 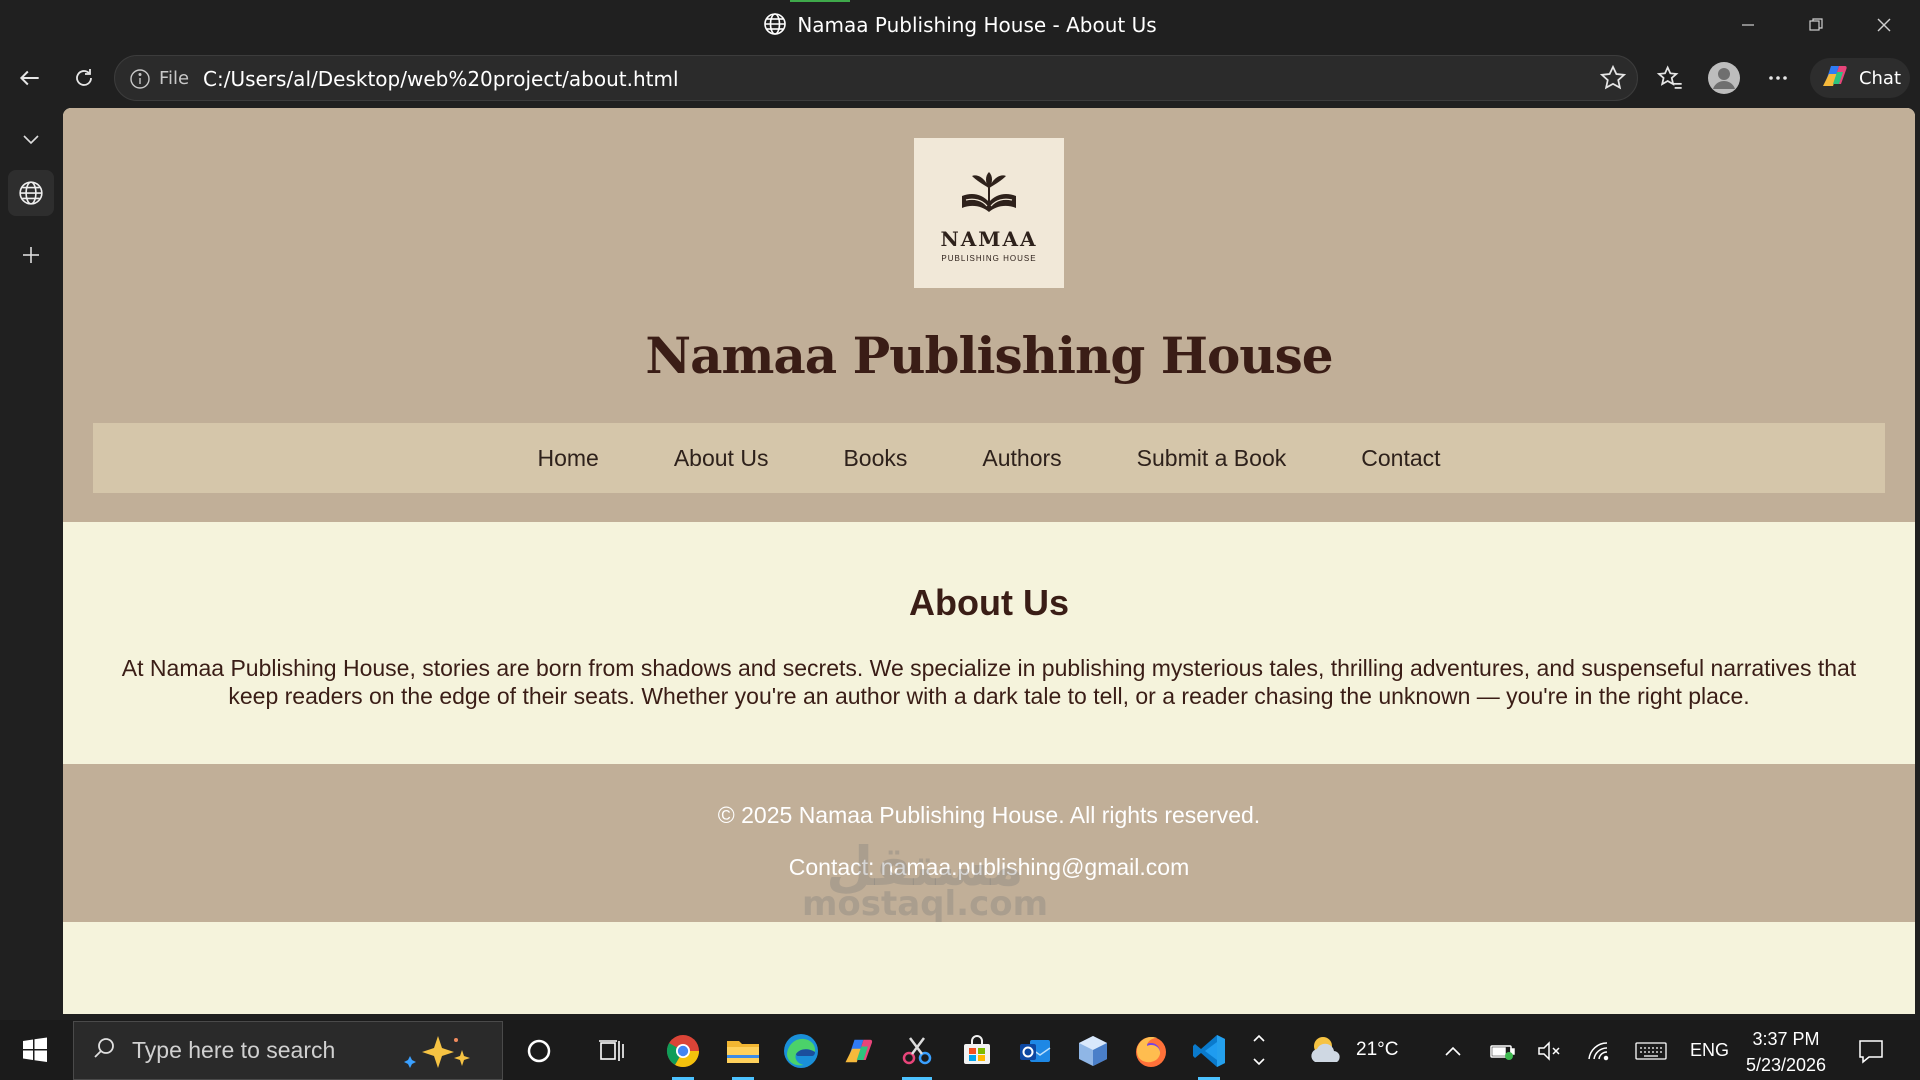 I want to click on vertical-tab-bar, so click(x=31, y=563).